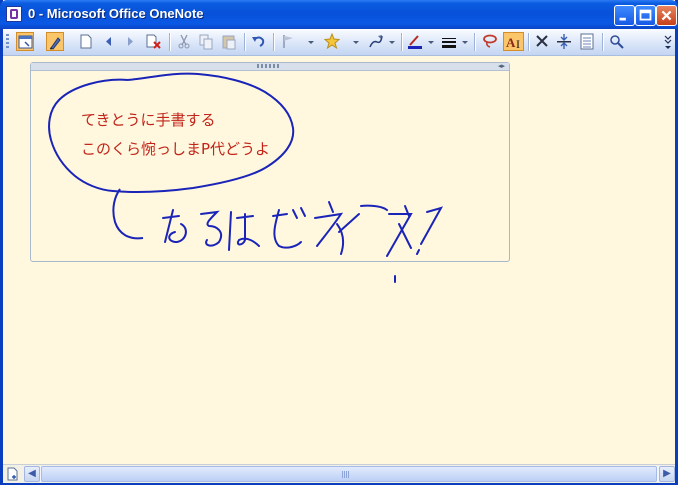  I want to click on typed-note-line-2: このくら惋っしまP代どうよ, so click(175, 148).